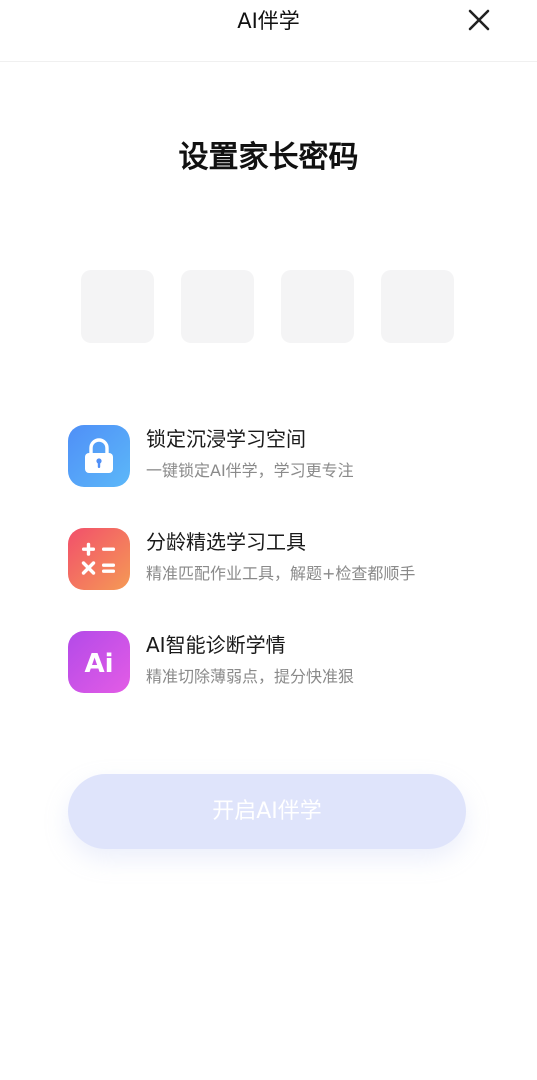 The image size is (537, 1080). Describe the element at coordinates (250, 470) in the screenshot. I see `feature-desc: 一键锁定AI伴学，学习更专注` at that location.